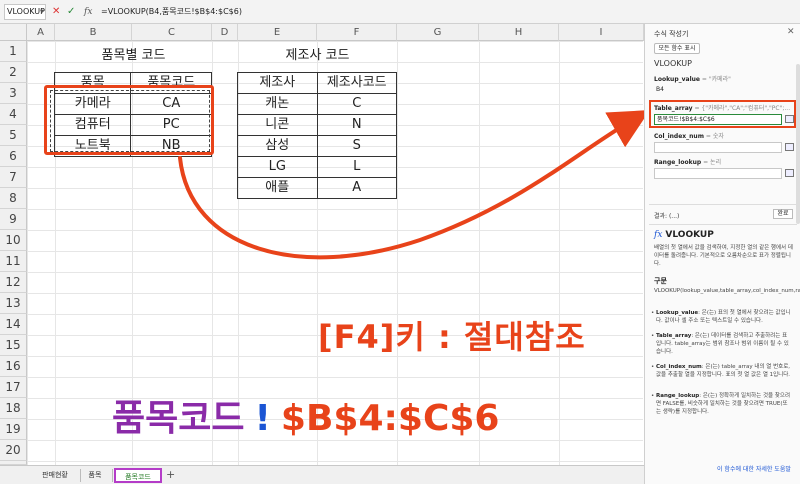  What do you see at coordinates (55, 475) in the screenshot?
I see `sheet-tab-sales: 판매현황` at bounding box center [55, 475].